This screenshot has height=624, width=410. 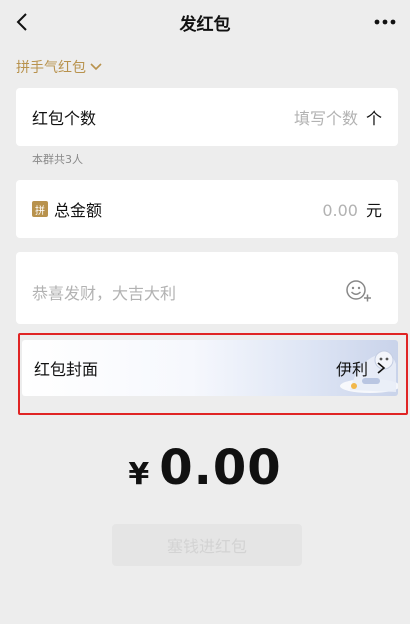 What do you see at coordinates (51, 68) in the screenshot?
I see `packet-type-label: 拼手气红包` at bounding box center [51, 68].